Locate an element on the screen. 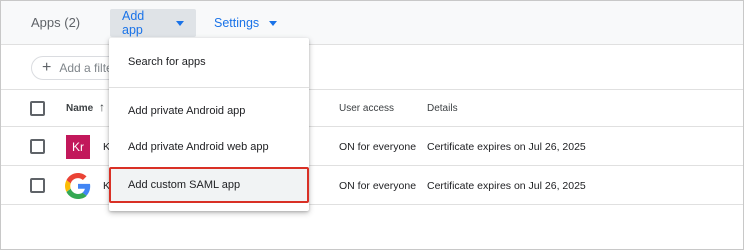 This screenshot has width=744, height=250. menu-item-add-custom-saml-app: Add custom SAML app is located at coordinates (209, 185).